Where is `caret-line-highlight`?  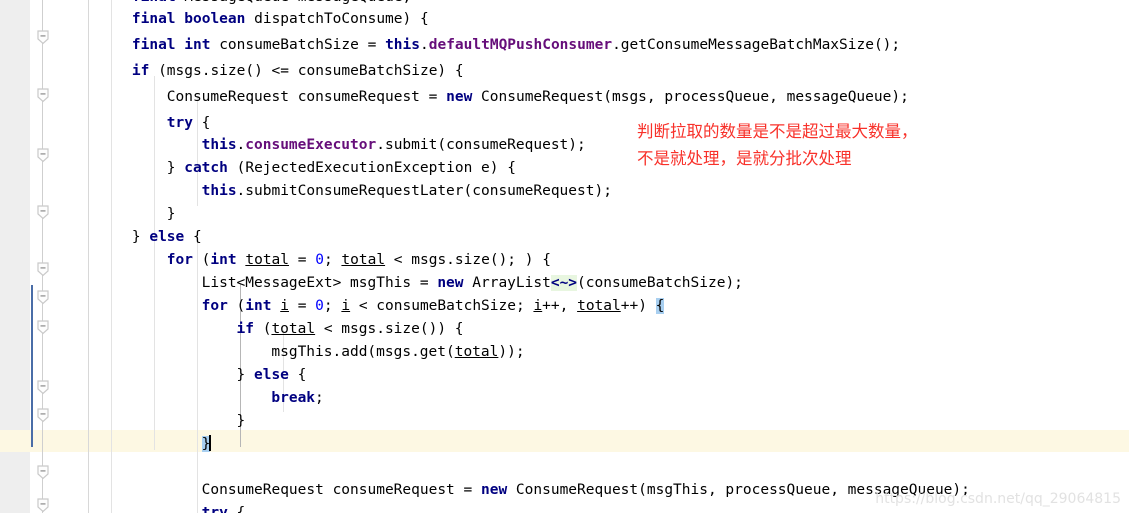
caret-line-highlight is located at coordinates (564, 441).